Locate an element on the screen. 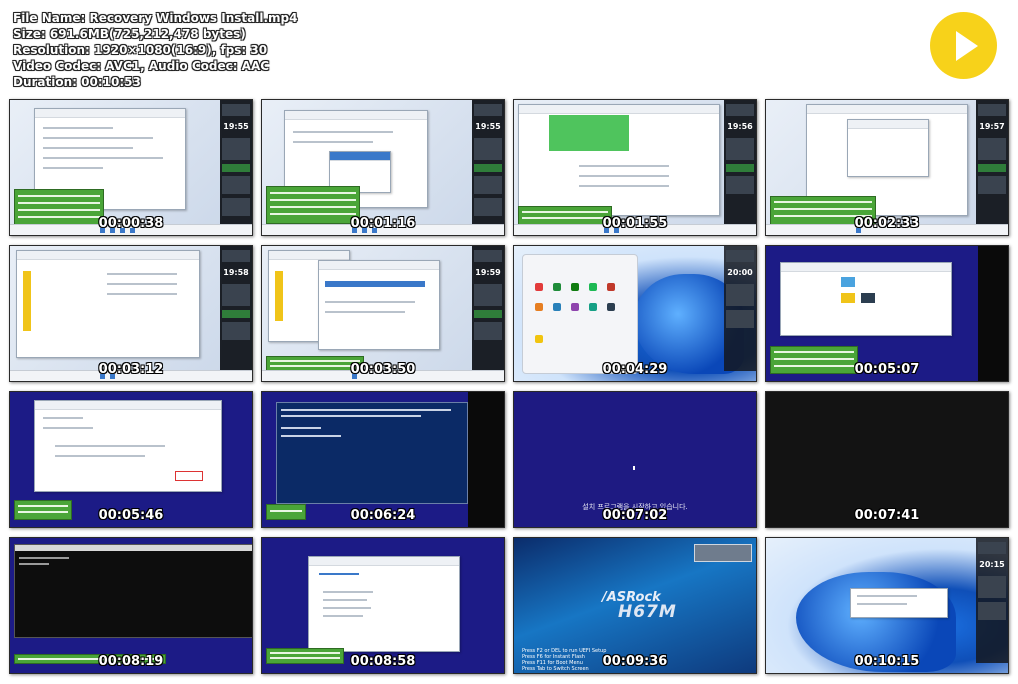 This screenshot has height=684, width=1018. thumbnail-8: 00:05:07 is located at coordinates (887, 313).